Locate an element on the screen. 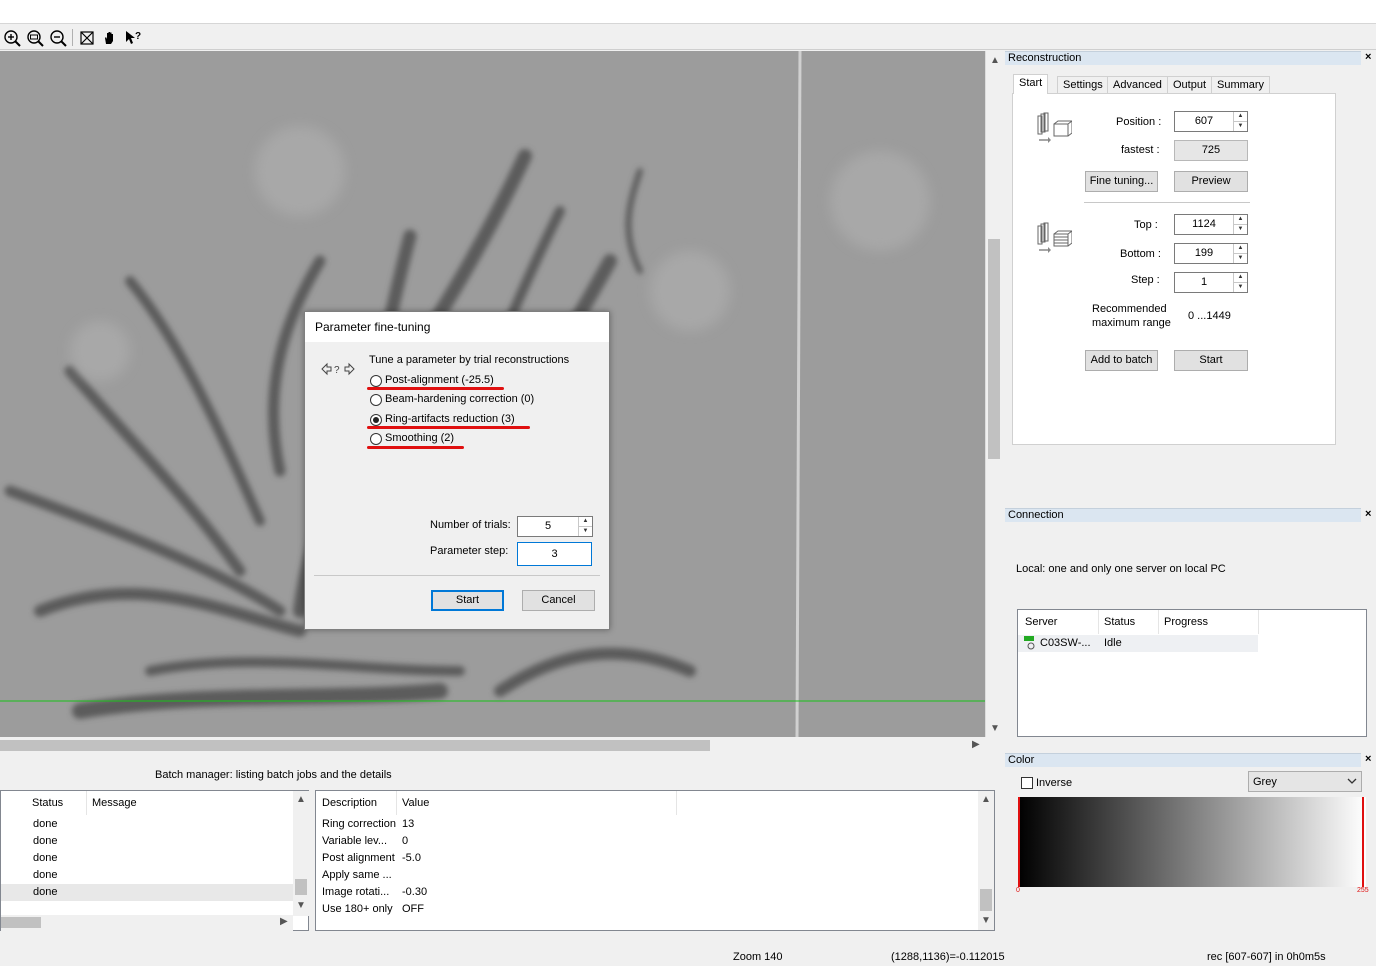 This screenshot has width=1376, height=966. jobs-horizontal-scrollbar: ▶ is located at coordinates (147, 923).